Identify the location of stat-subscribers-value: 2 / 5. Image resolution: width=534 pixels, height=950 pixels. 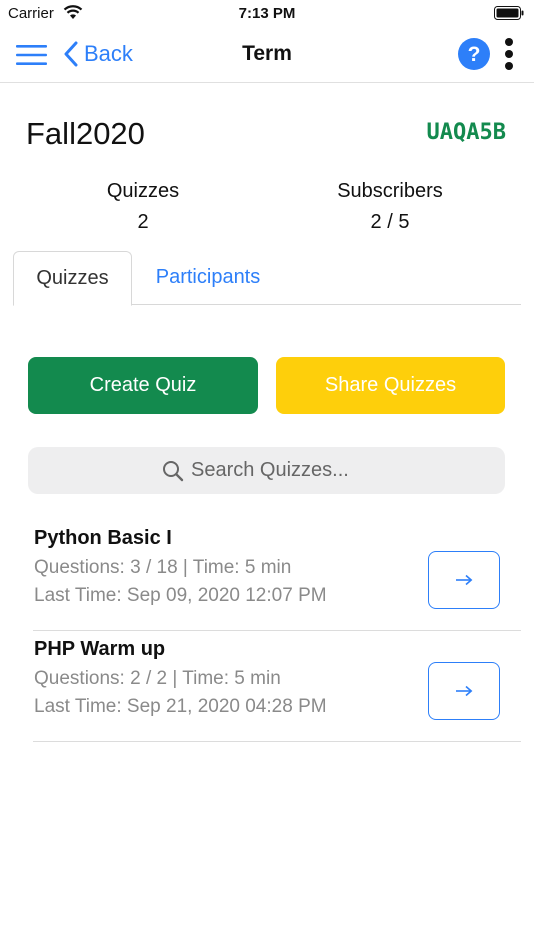
(390, 222).